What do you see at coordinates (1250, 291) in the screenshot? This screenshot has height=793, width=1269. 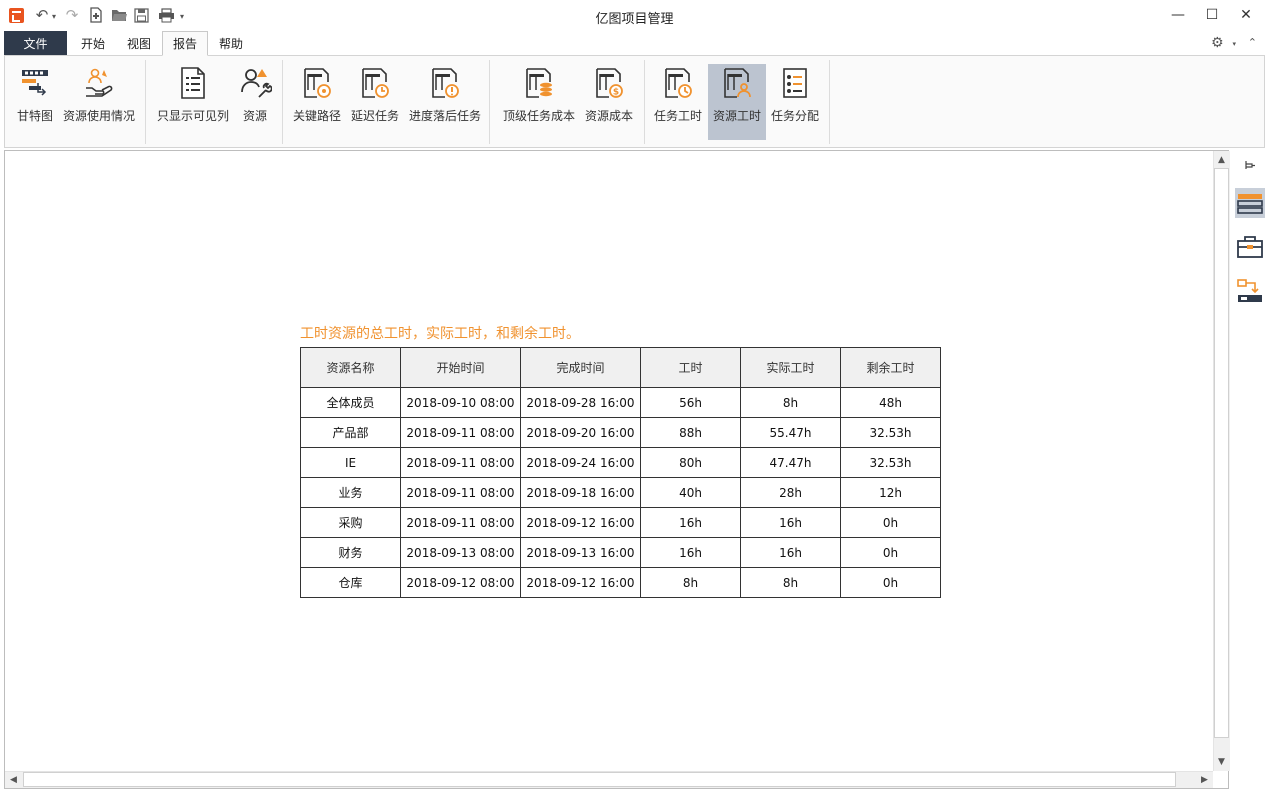 I see `export-icon` at bounding box center [1250, 291].